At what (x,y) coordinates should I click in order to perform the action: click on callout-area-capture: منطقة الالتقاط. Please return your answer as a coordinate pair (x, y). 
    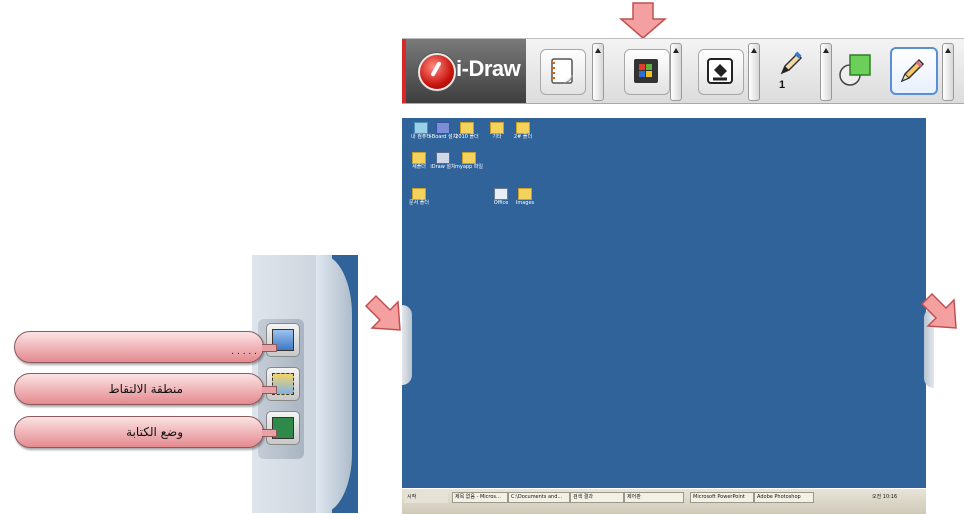
    Looking at the image, I should click on (145, 389).